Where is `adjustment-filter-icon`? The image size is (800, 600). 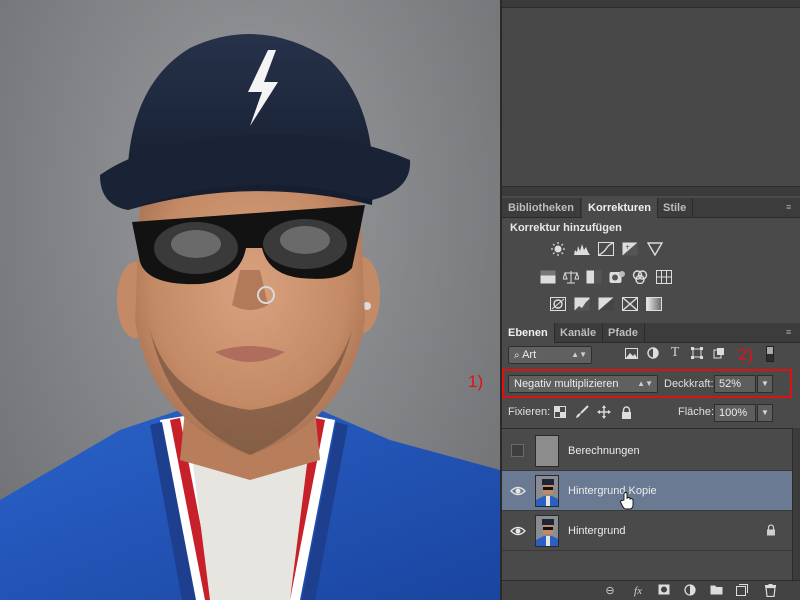 adjustment-filter-icon is located at coordinates (653, 353).